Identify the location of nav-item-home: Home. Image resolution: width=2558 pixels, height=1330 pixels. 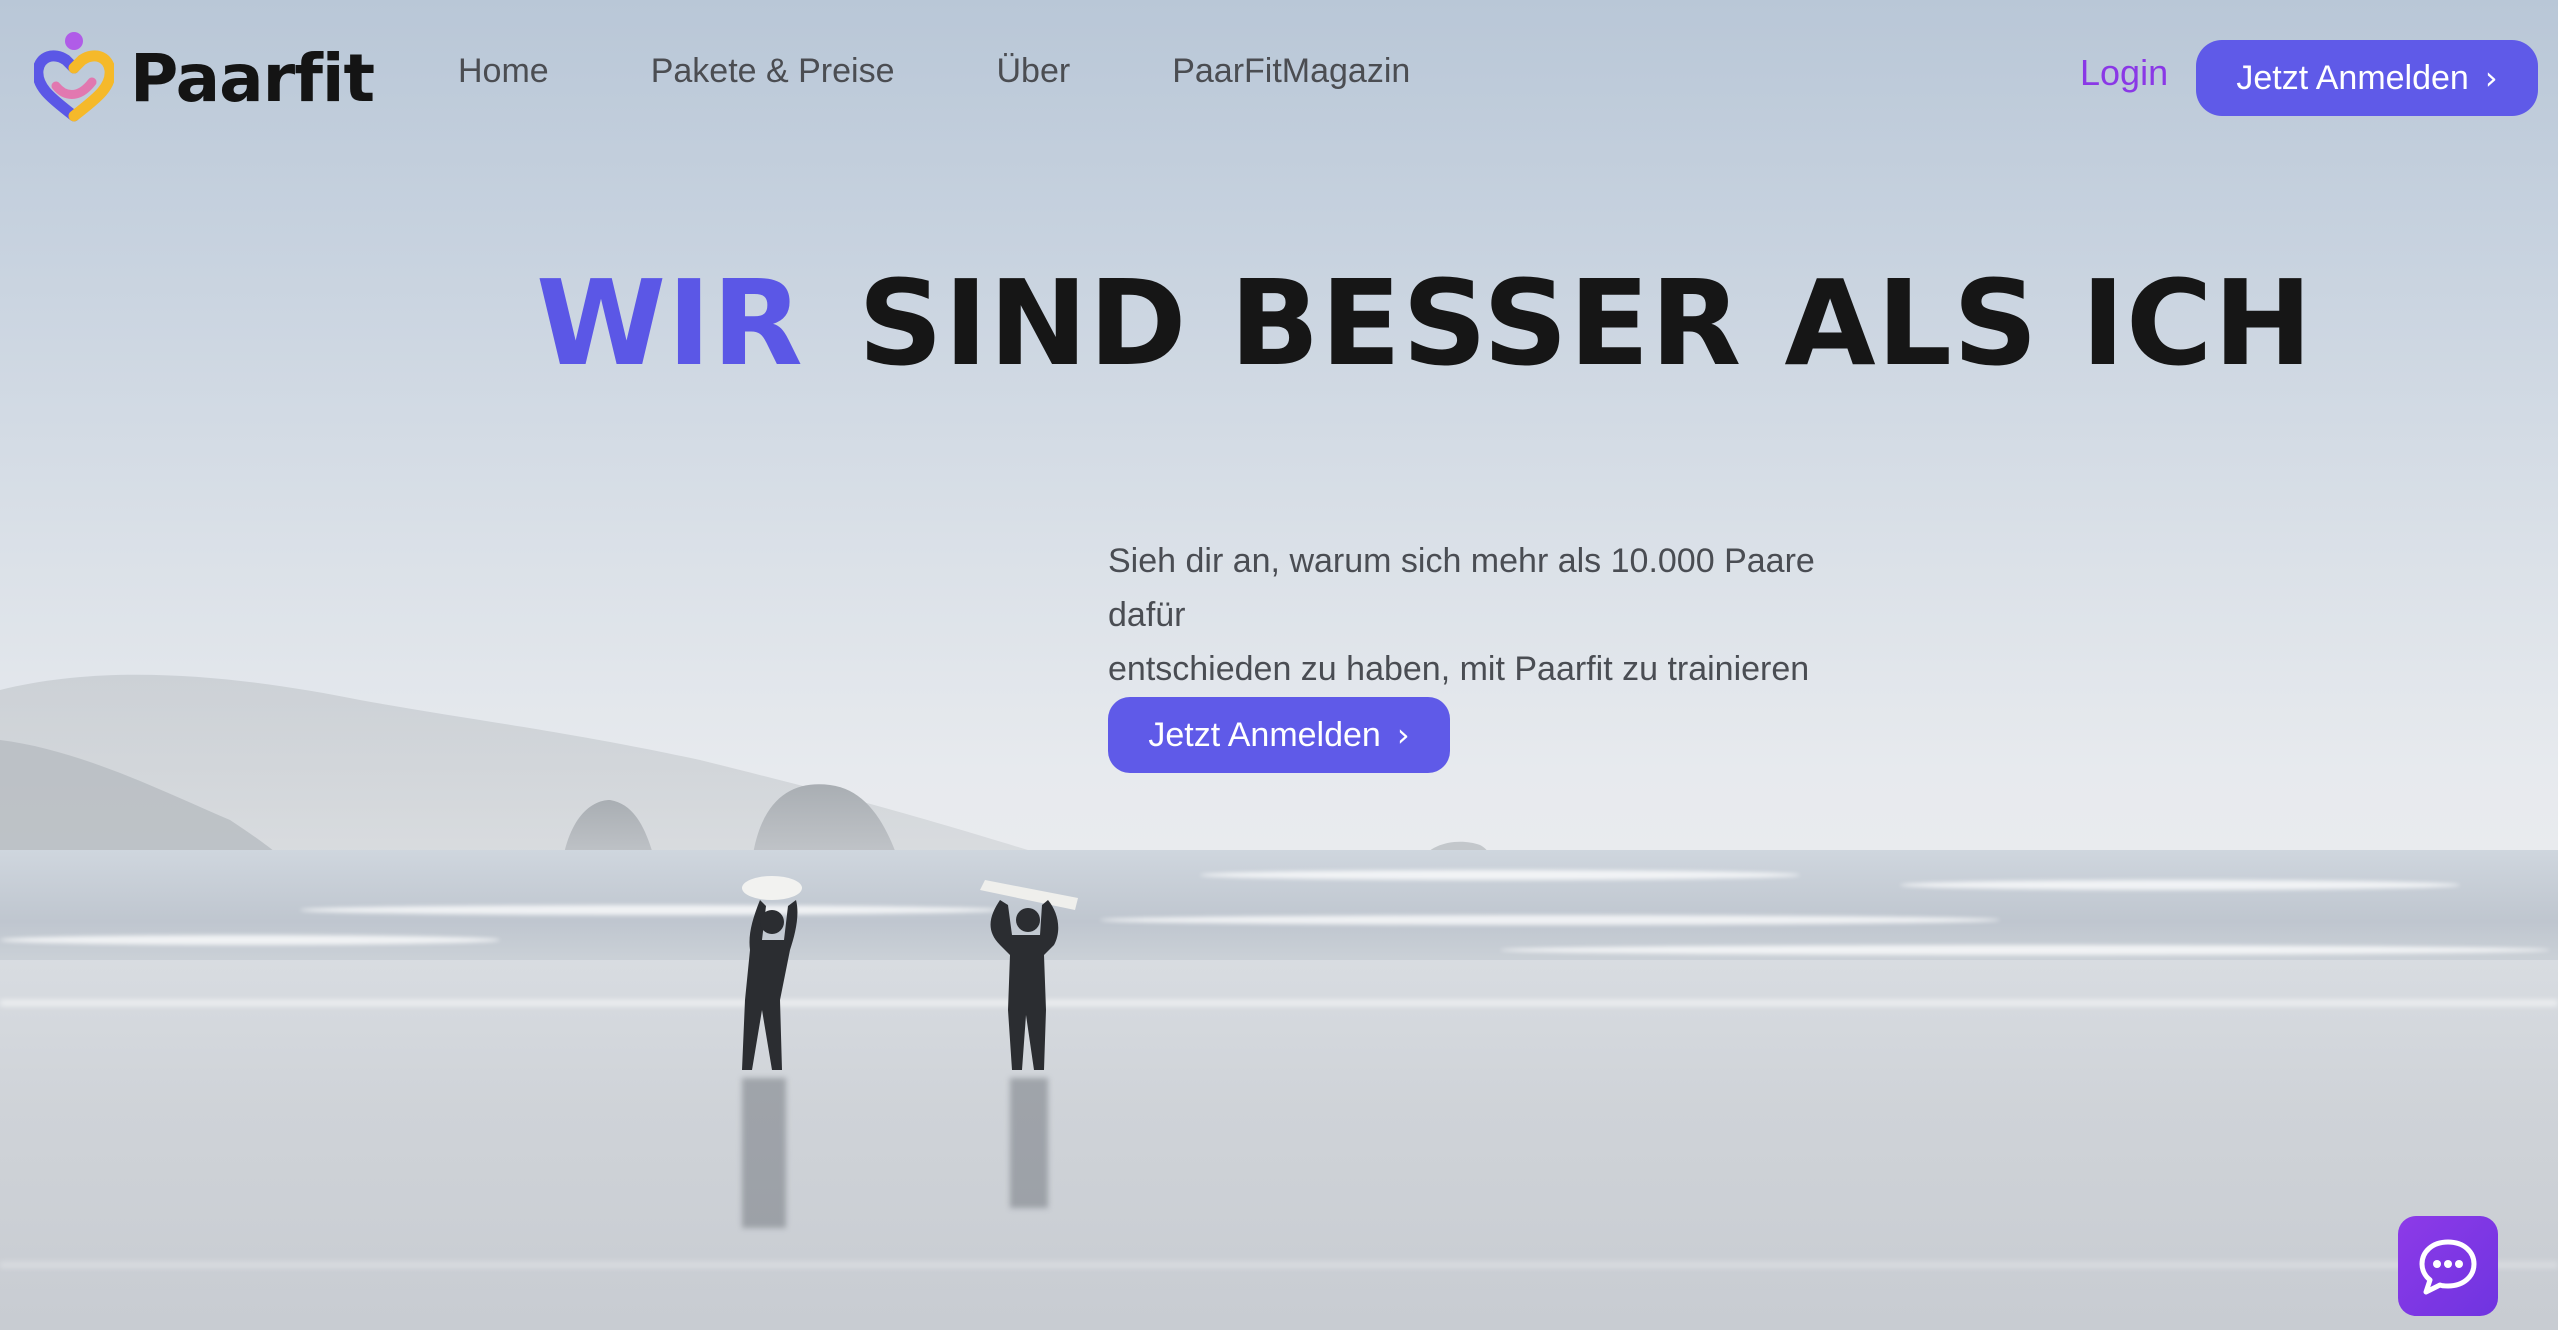
(503, 71).